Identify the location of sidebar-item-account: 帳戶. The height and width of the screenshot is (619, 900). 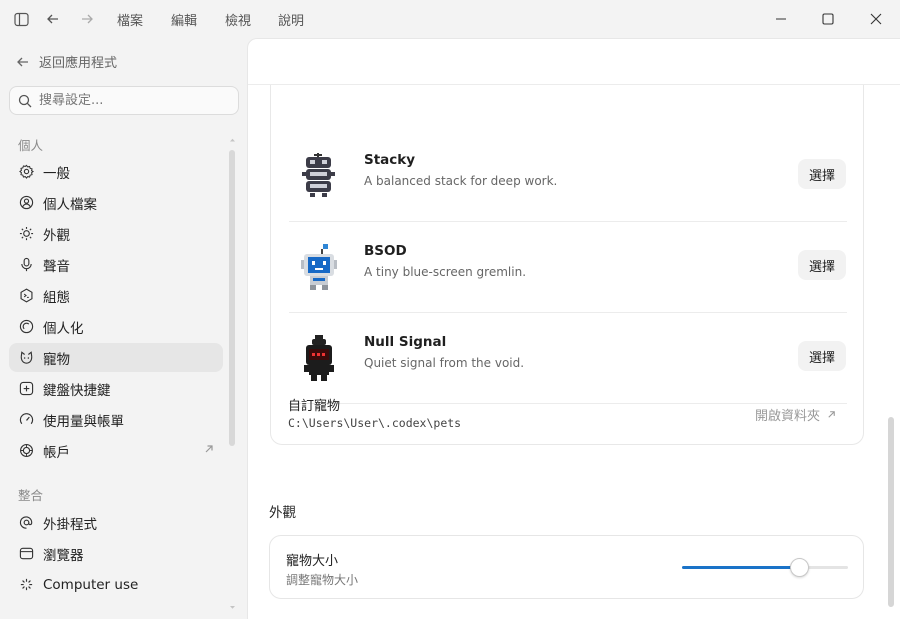
(116, 450).